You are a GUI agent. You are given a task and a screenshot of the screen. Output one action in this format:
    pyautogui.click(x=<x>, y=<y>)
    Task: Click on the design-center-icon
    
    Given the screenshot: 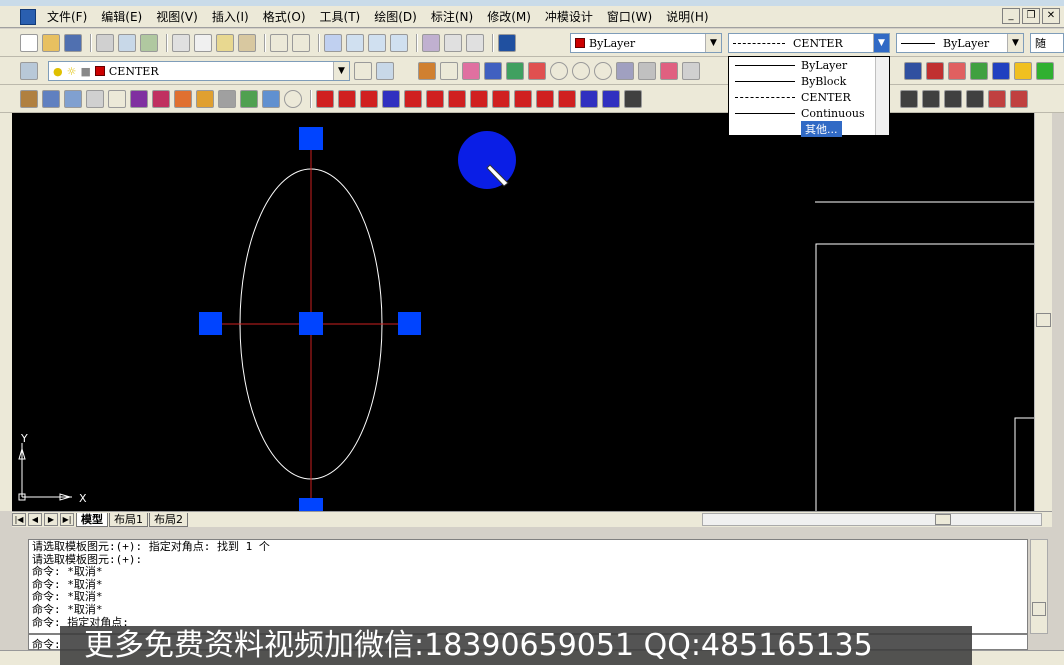 What is the action you would take?
    pyautogui.click(x=453, y=42)
    